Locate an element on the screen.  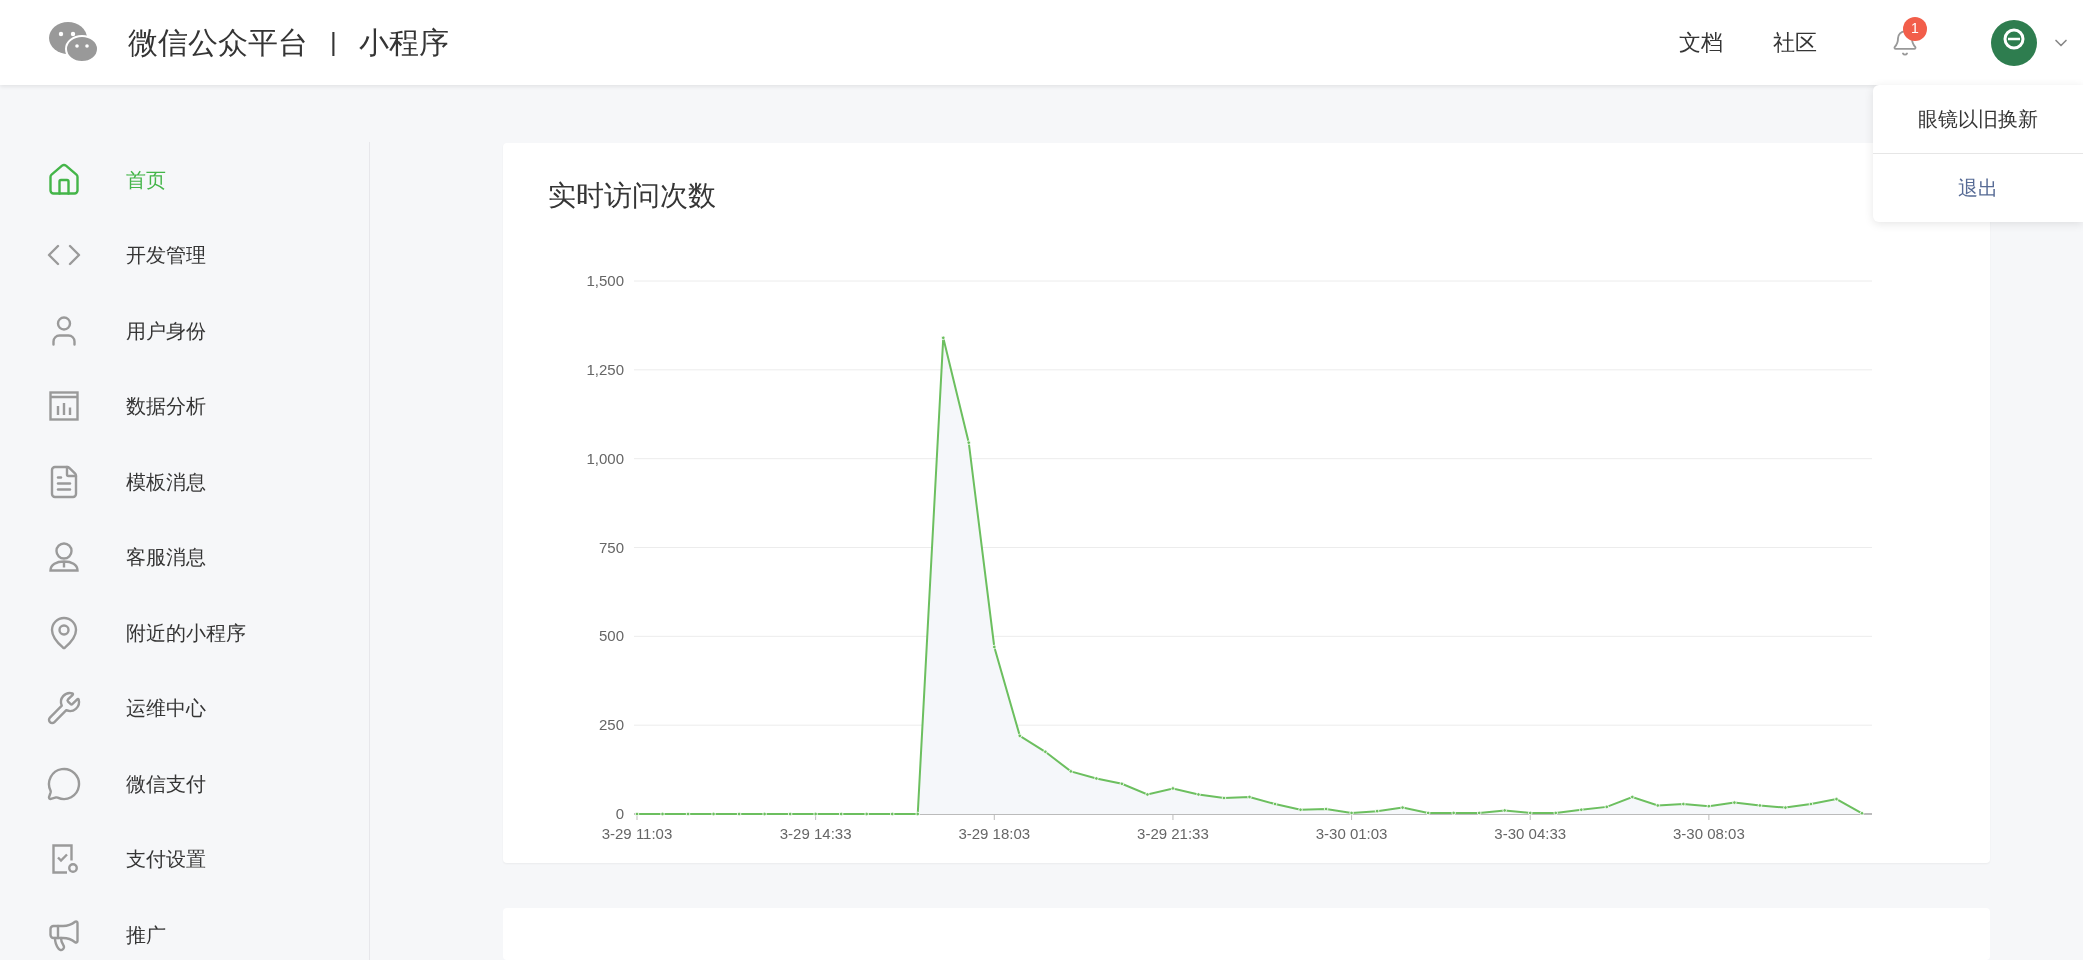
axis-label: 3-30 01:03 is located at coordinates (1351, 833).